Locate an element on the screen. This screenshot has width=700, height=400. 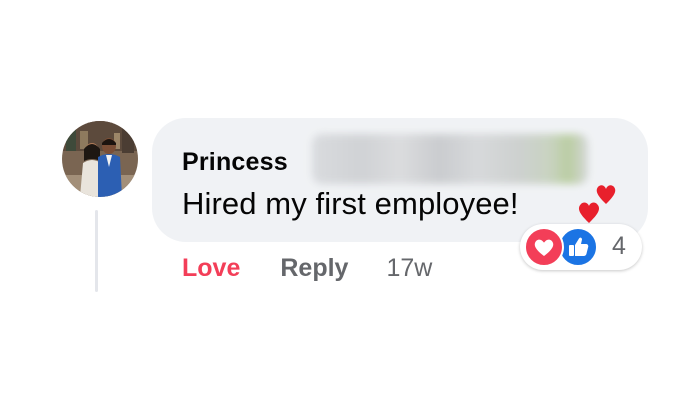
like-reaction-icon is located at coordinates (578, 247).